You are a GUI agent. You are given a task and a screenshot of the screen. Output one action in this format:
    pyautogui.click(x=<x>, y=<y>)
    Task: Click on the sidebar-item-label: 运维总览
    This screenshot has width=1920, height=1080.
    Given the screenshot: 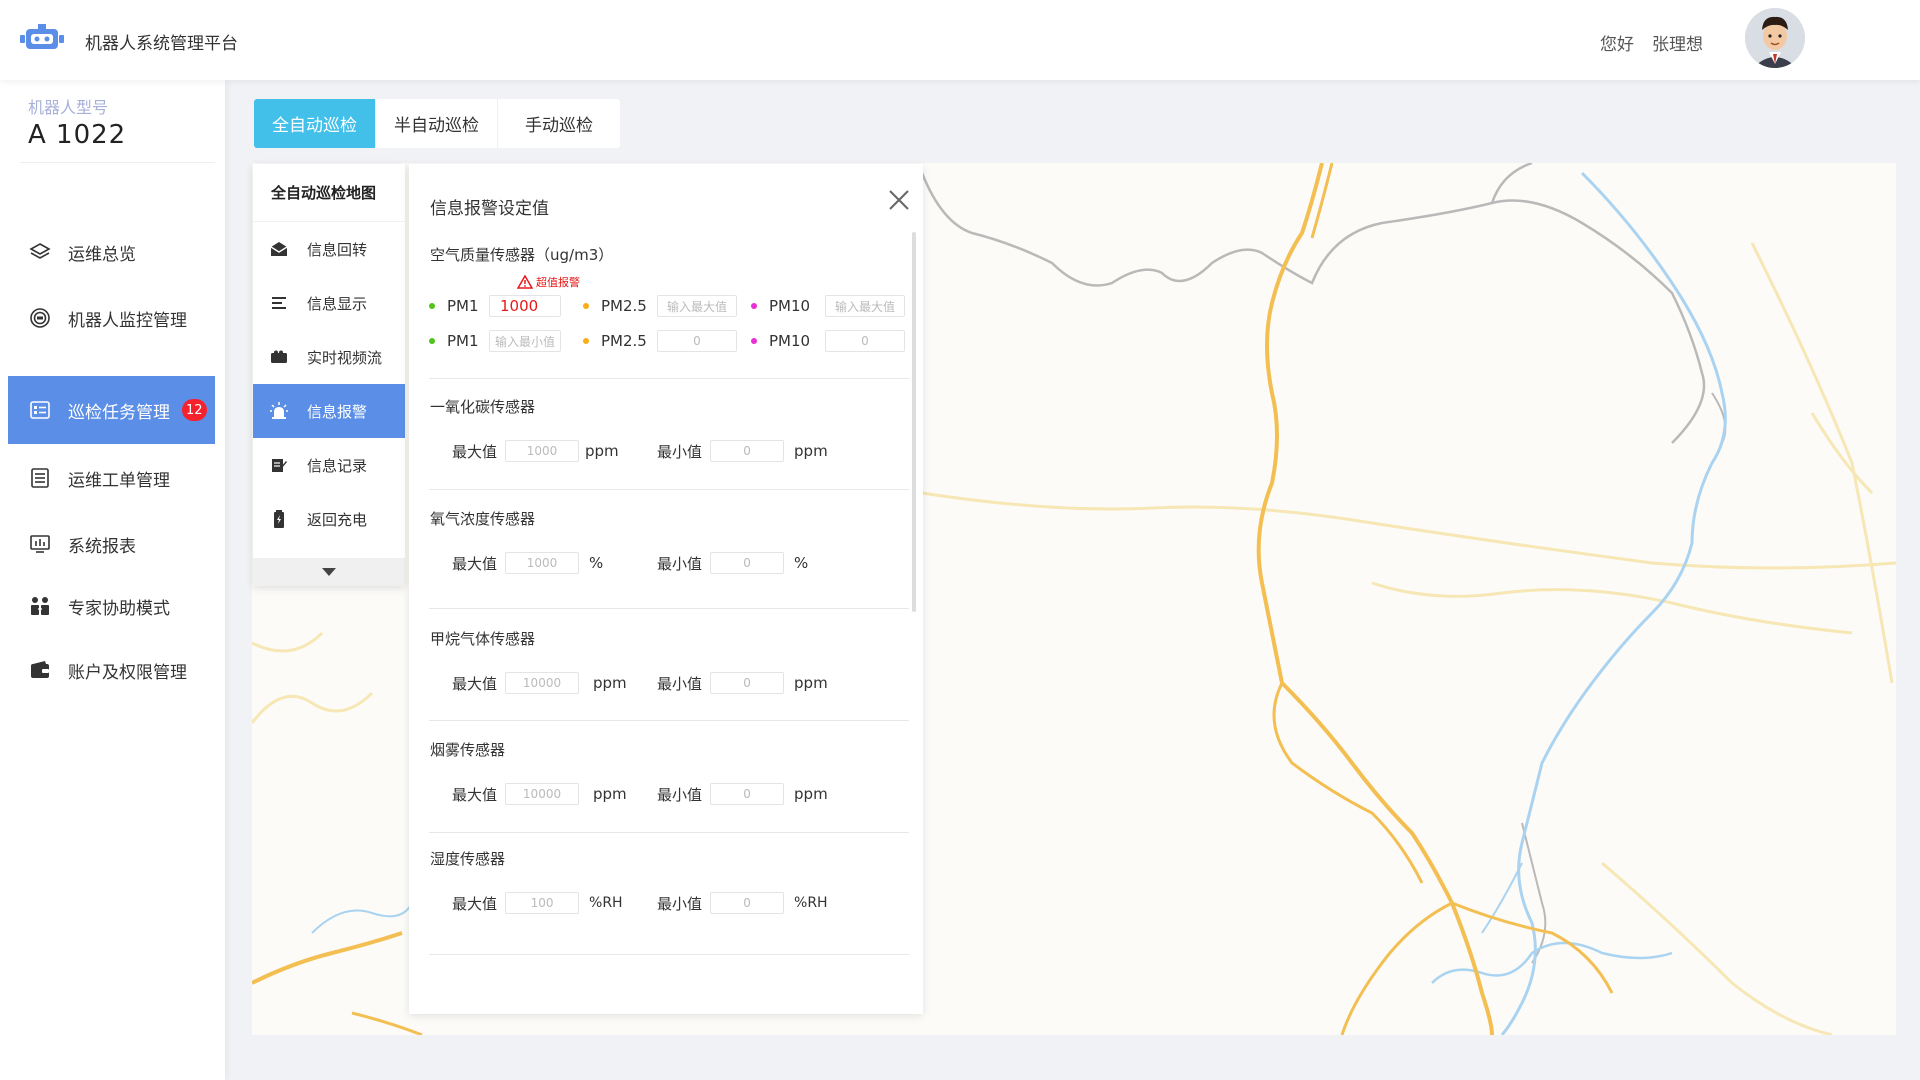 What is the action you would take?
    pyautogui.click(x=102, y=254)
    